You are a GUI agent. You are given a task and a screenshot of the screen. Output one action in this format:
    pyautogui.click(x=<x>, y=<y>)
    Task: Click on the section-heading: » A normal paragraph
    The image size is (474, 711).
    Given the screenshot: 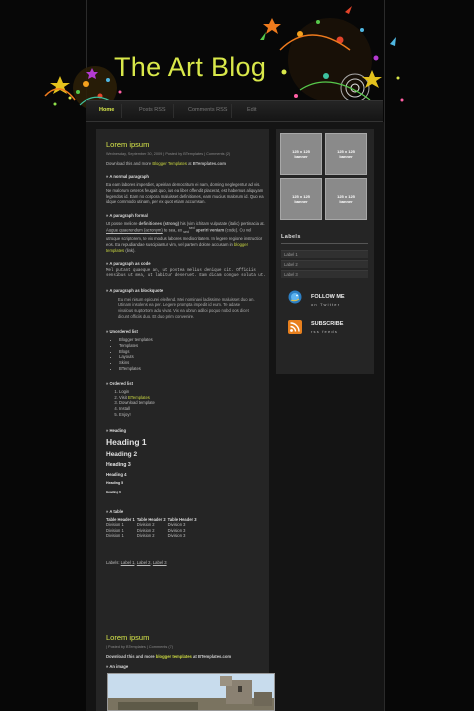 What is the action you would take?
    pyautogui.click(x=127, y=177)
    